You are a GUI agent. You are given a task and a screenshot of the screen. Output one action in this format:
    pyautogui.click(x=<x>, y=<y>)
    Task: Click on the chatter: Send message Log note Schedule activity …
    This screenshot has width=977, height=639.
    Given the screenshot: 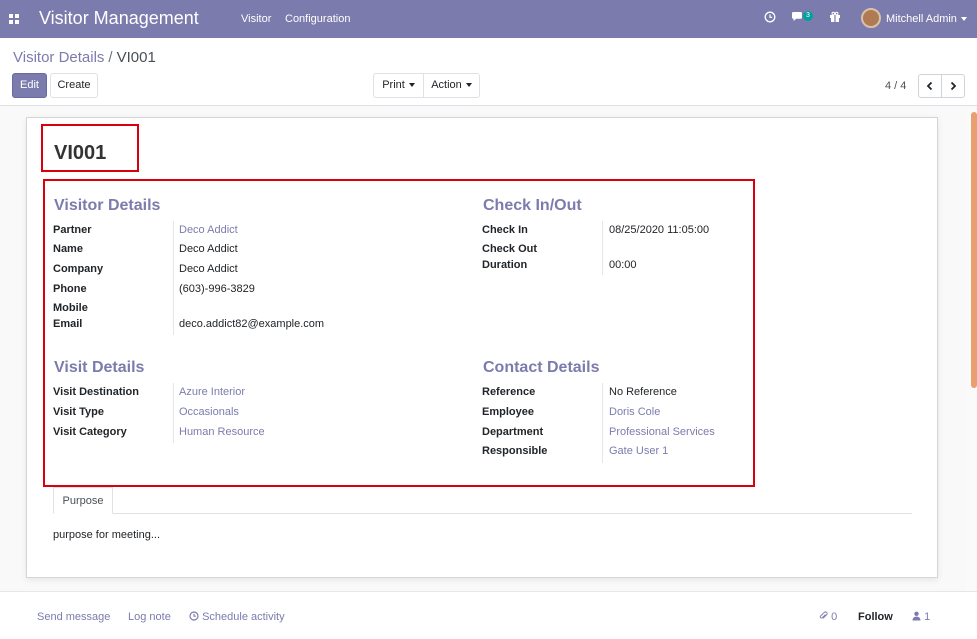 What is the action you would take?
    pyautogui.click(x=488, y=615)
    